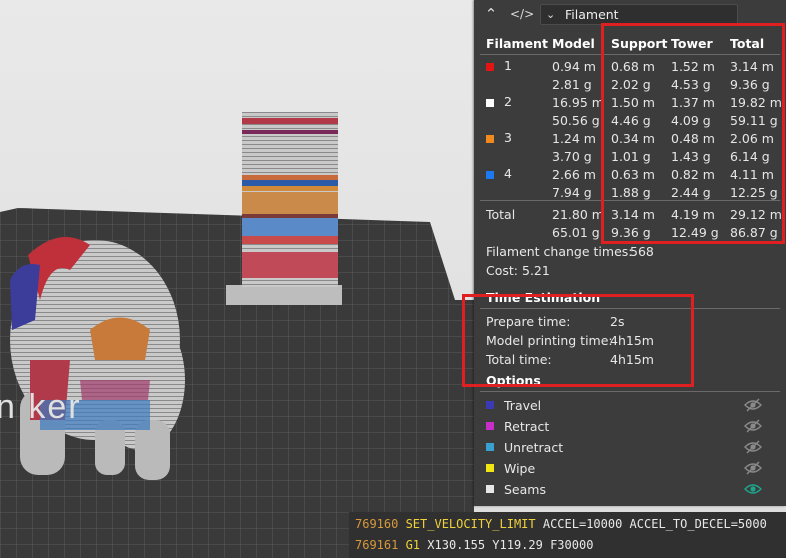  What do you see at coordinates (508, 137) in the screenshot?
I see `filament-id: 3` at bounding box center [508, 137].